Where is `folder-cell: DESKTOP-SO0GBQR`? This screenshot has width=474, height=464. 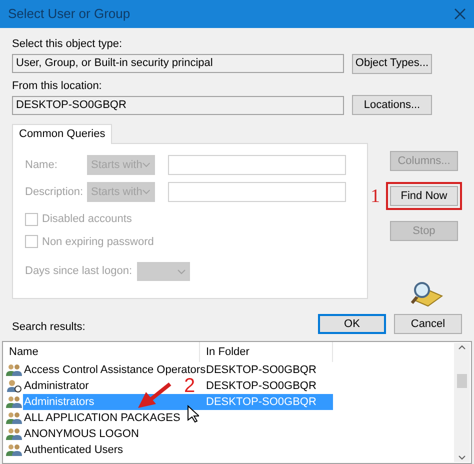 folder-cell: DESKTOP-SO0GBQR is located at coordinates (266, 386).